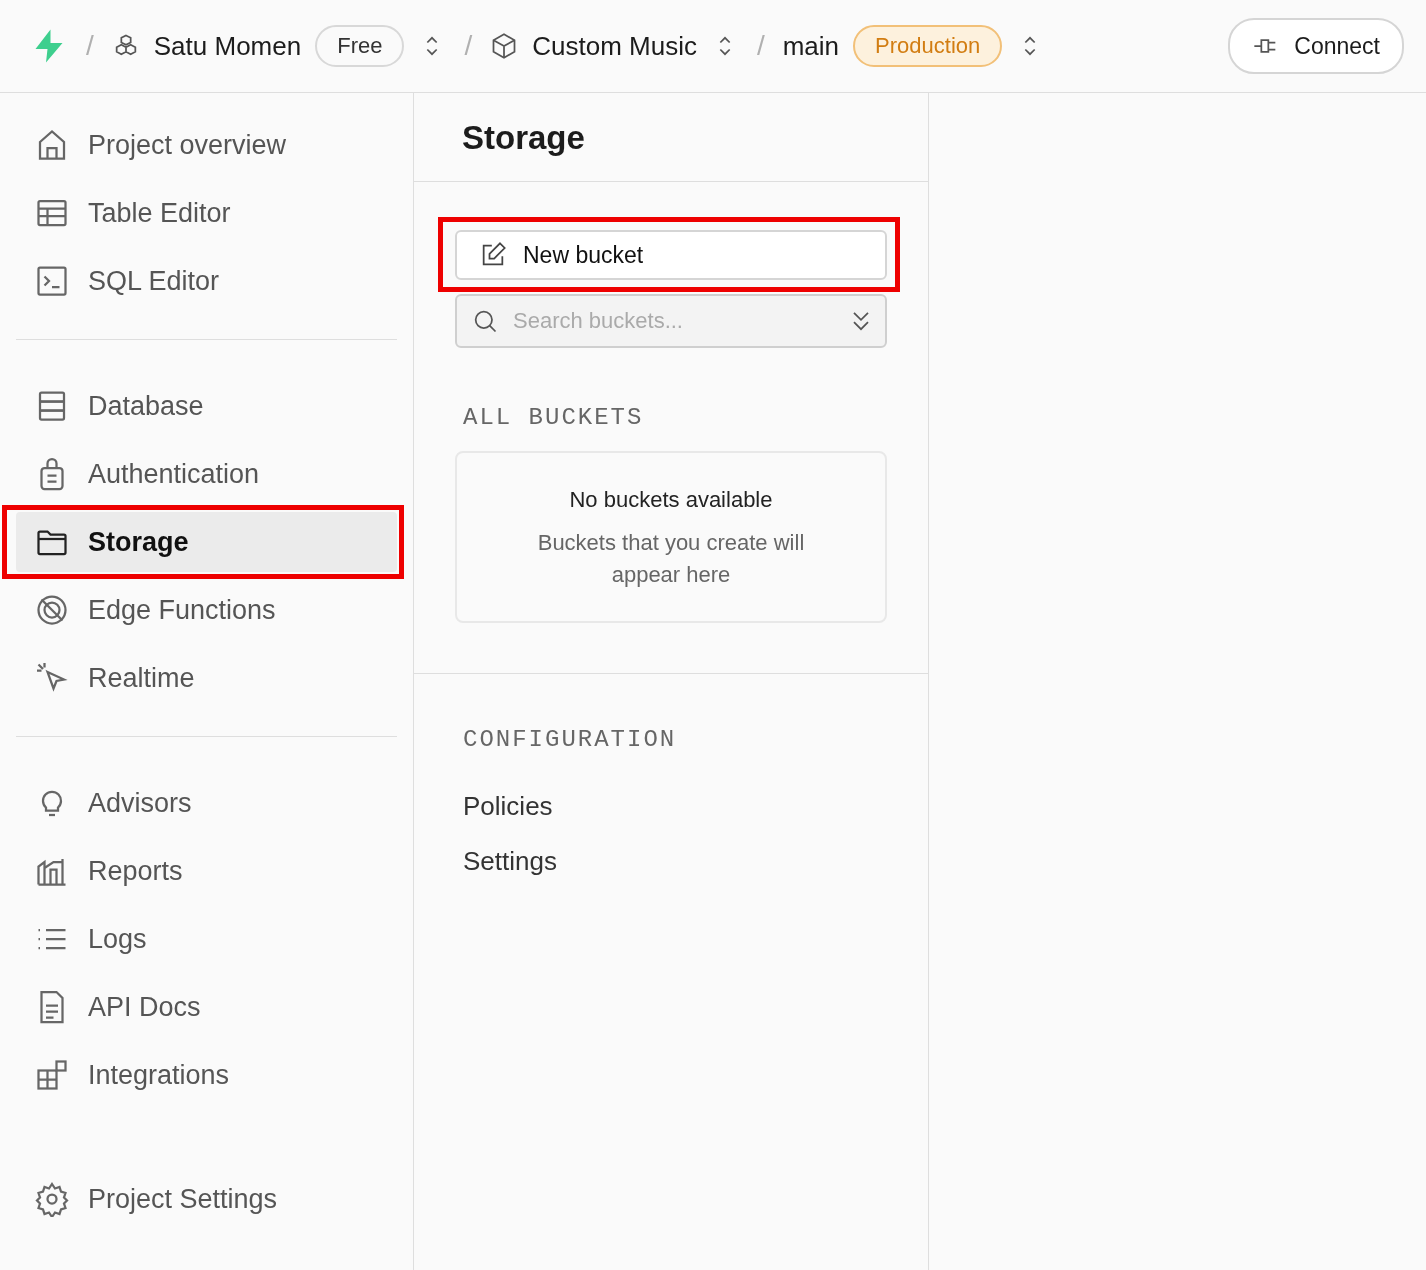 This screenshot has height=1270, width=1426. What do you see at coordinates (928, 46) in the screenshot?
I see `plan-badge: Production` at bounding box center [928, 46].